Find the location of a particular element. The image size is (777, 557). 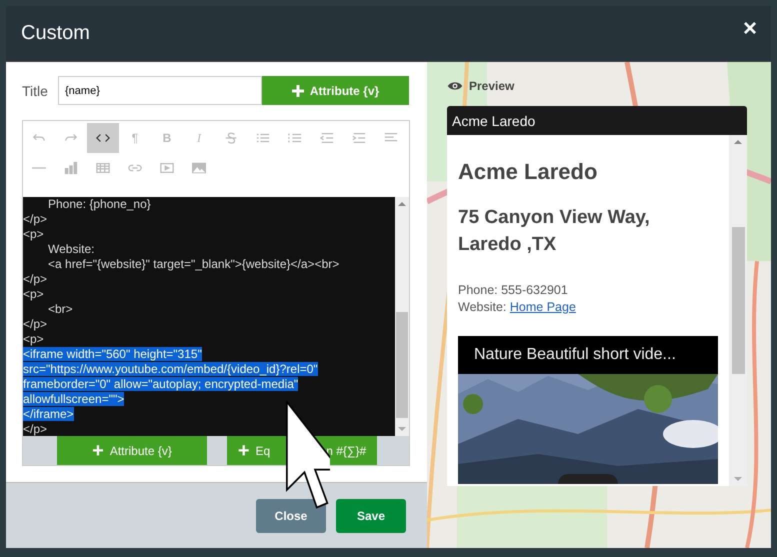

code-line: Phone: {phone_no} is located at coordinates (99, 204).